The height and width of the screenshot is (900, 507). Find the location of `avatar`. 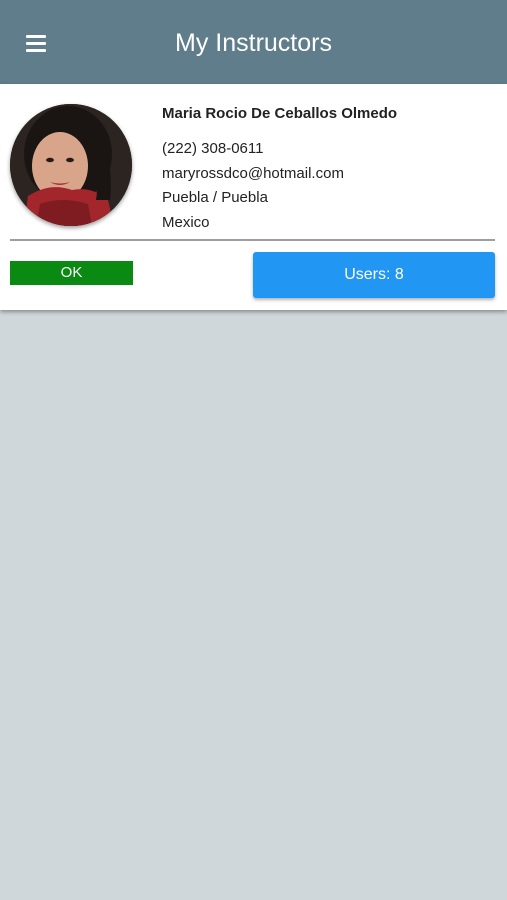

avatar is located at coordinates (71, 165).